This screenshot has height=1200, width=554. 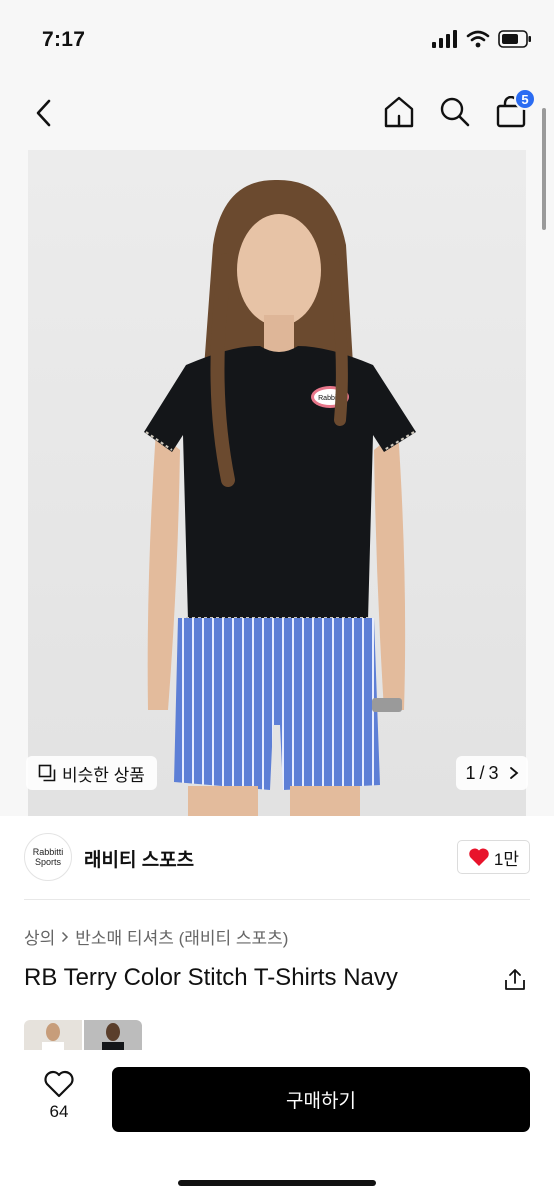 What do you see at coordinates (59, 1084) in the screenshot?
I see `heart-outline-icon` at bounding box center [59, 1084].